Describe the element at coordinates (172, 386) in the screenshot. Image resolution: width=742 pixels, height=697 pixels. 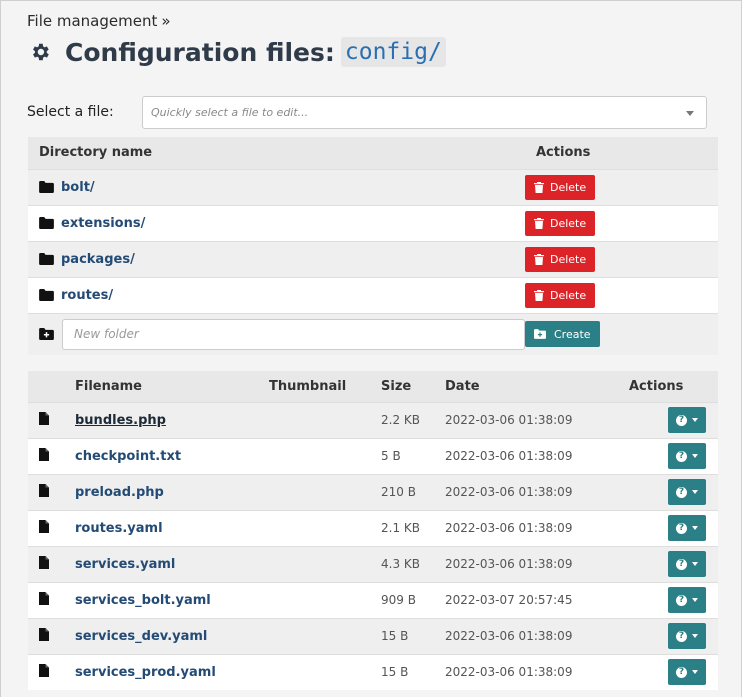
I see `column-filename: Filename` at that location.